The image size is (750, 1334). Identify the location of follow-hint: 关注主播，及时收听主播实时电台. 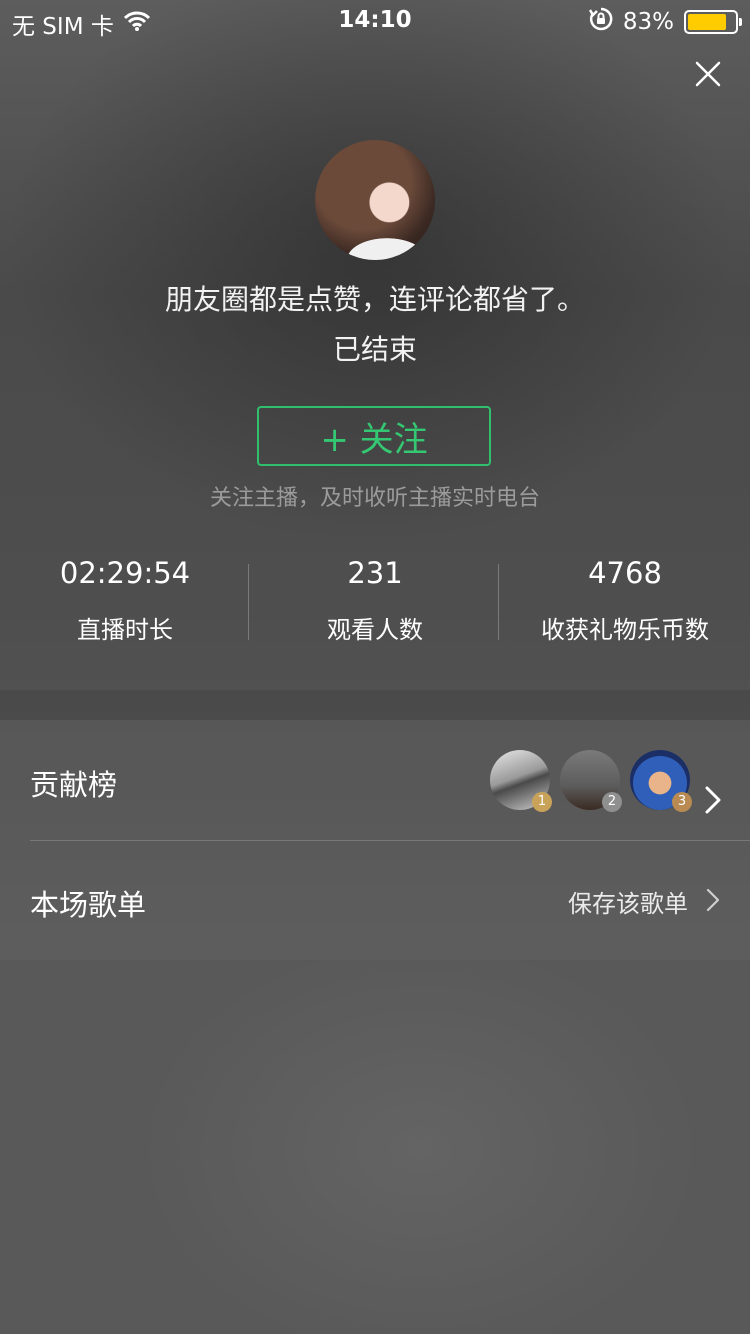
(374, 498).